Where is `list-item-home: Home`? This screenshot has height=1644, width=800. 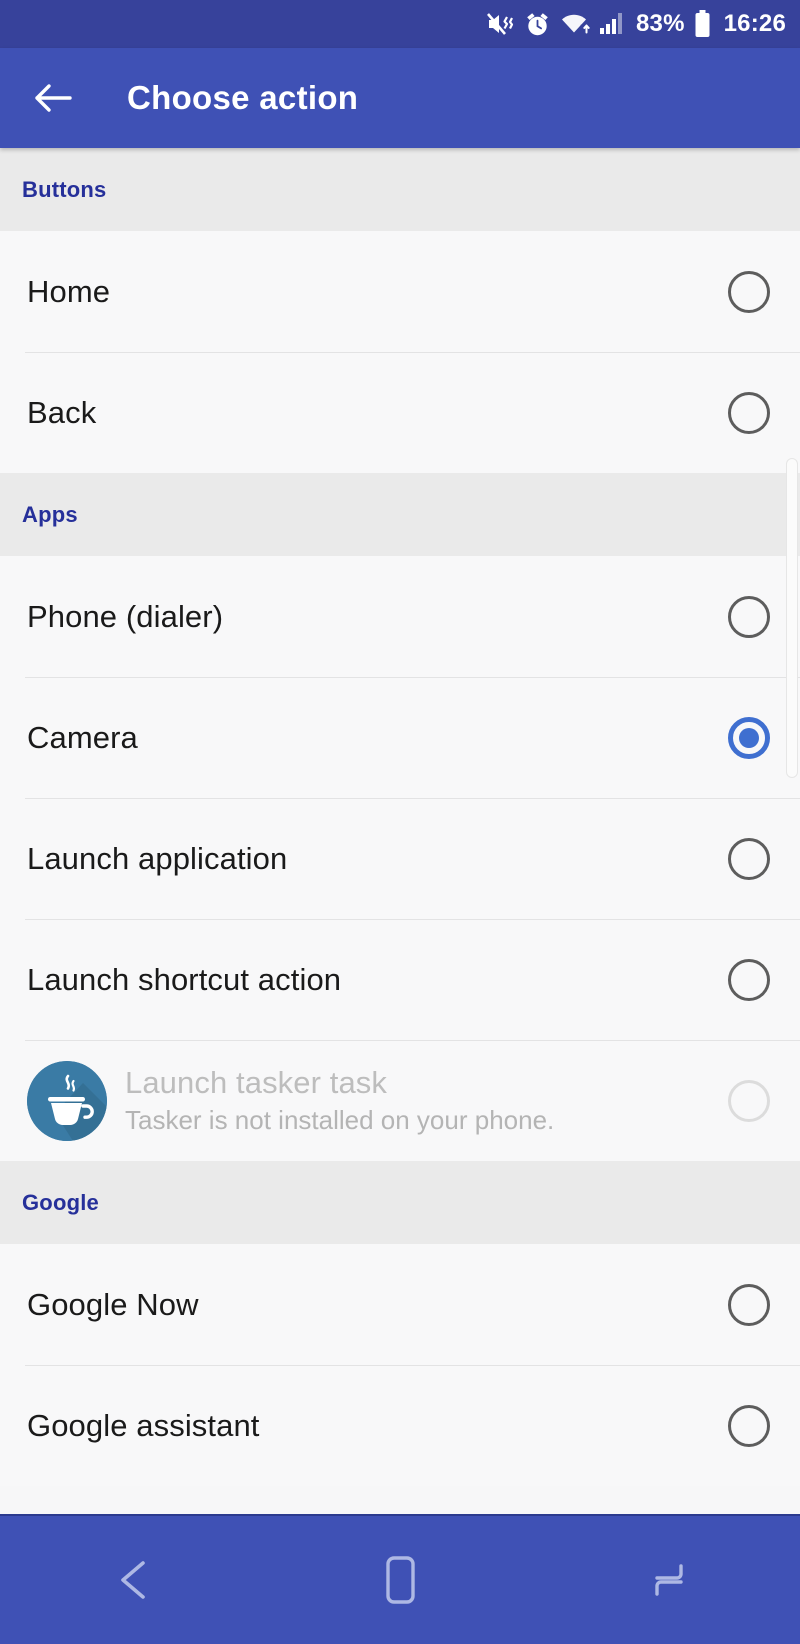
list-item-home: Home is located at coordinates (400, 291).